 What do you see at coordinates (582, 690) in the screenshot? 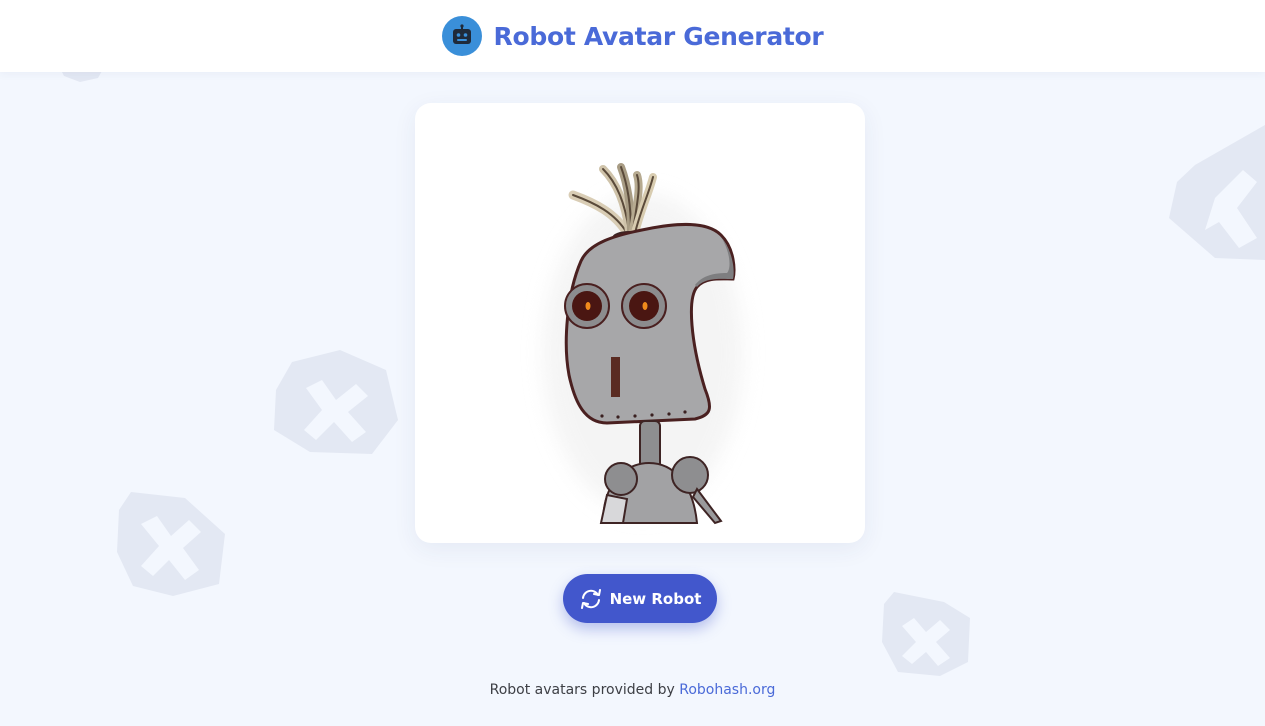
I see `footer-prefix: Robot avatars provided by` at bounding box center [582, 690].